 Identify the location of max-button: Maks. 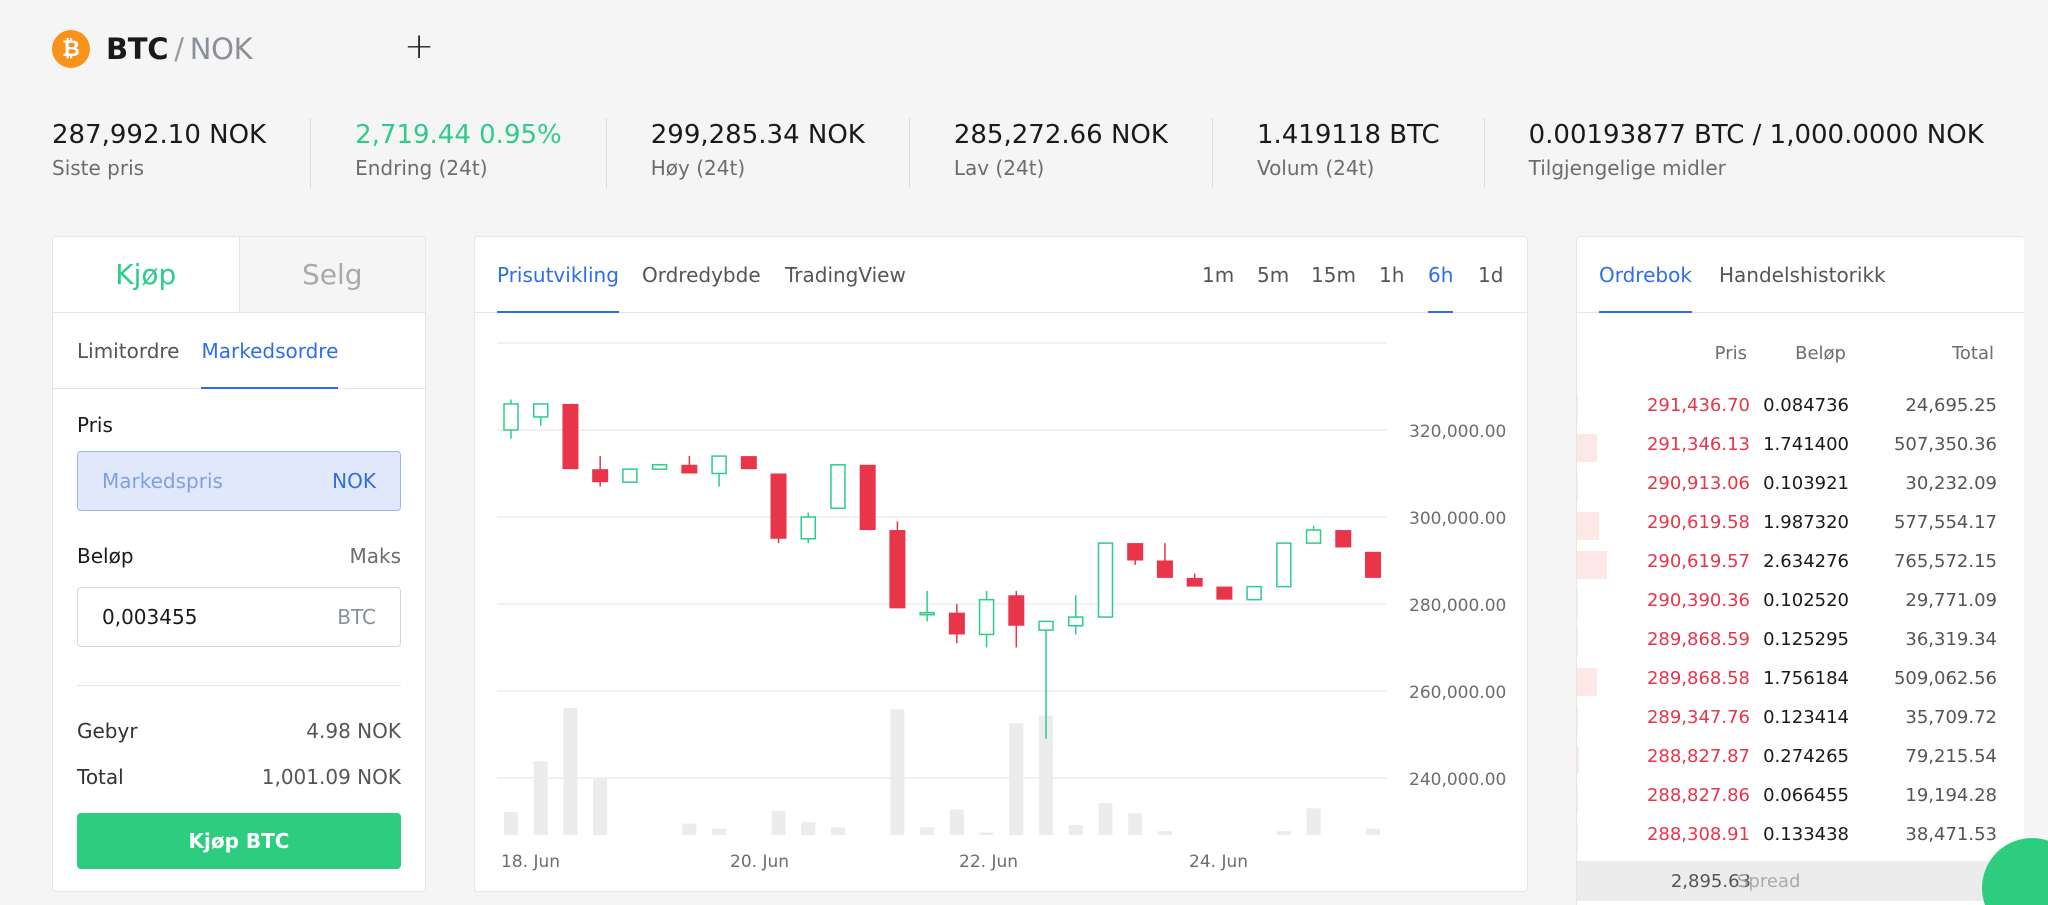
(375, 556).